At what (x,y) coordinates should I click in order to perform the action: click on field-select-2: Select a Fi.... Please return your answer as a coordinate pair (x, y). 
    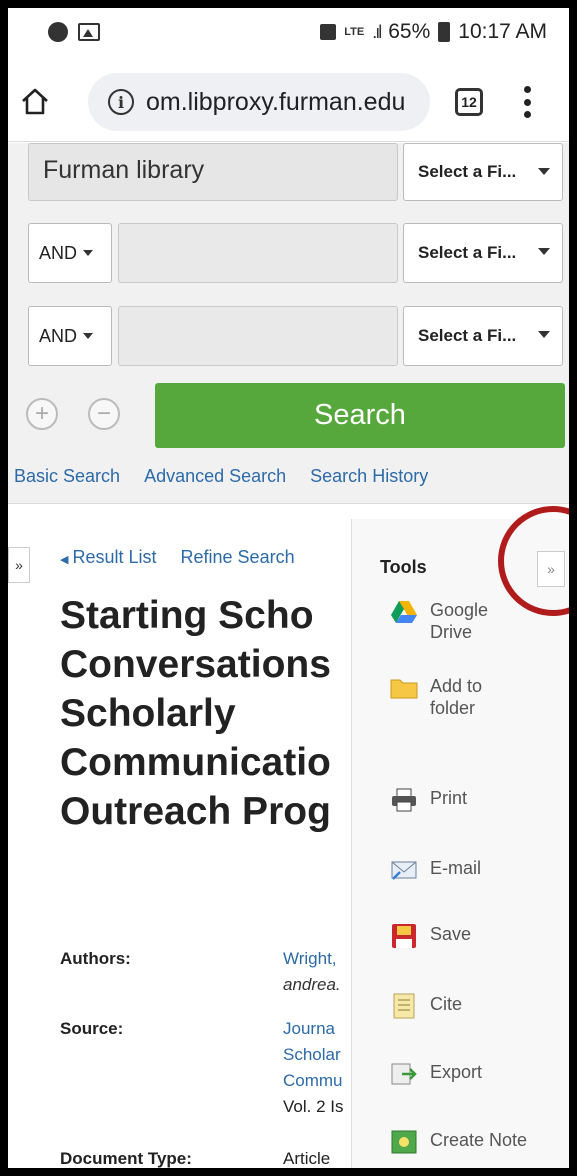
    Looking at the image, I should click on (483, 253).